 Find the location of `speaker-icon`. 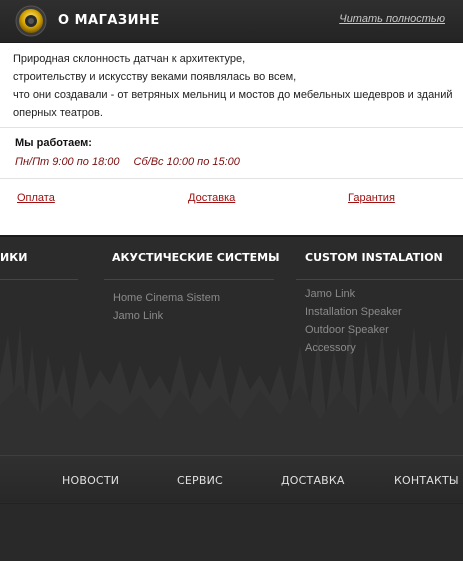

speaker-icon is located at coordinates (31, 21).